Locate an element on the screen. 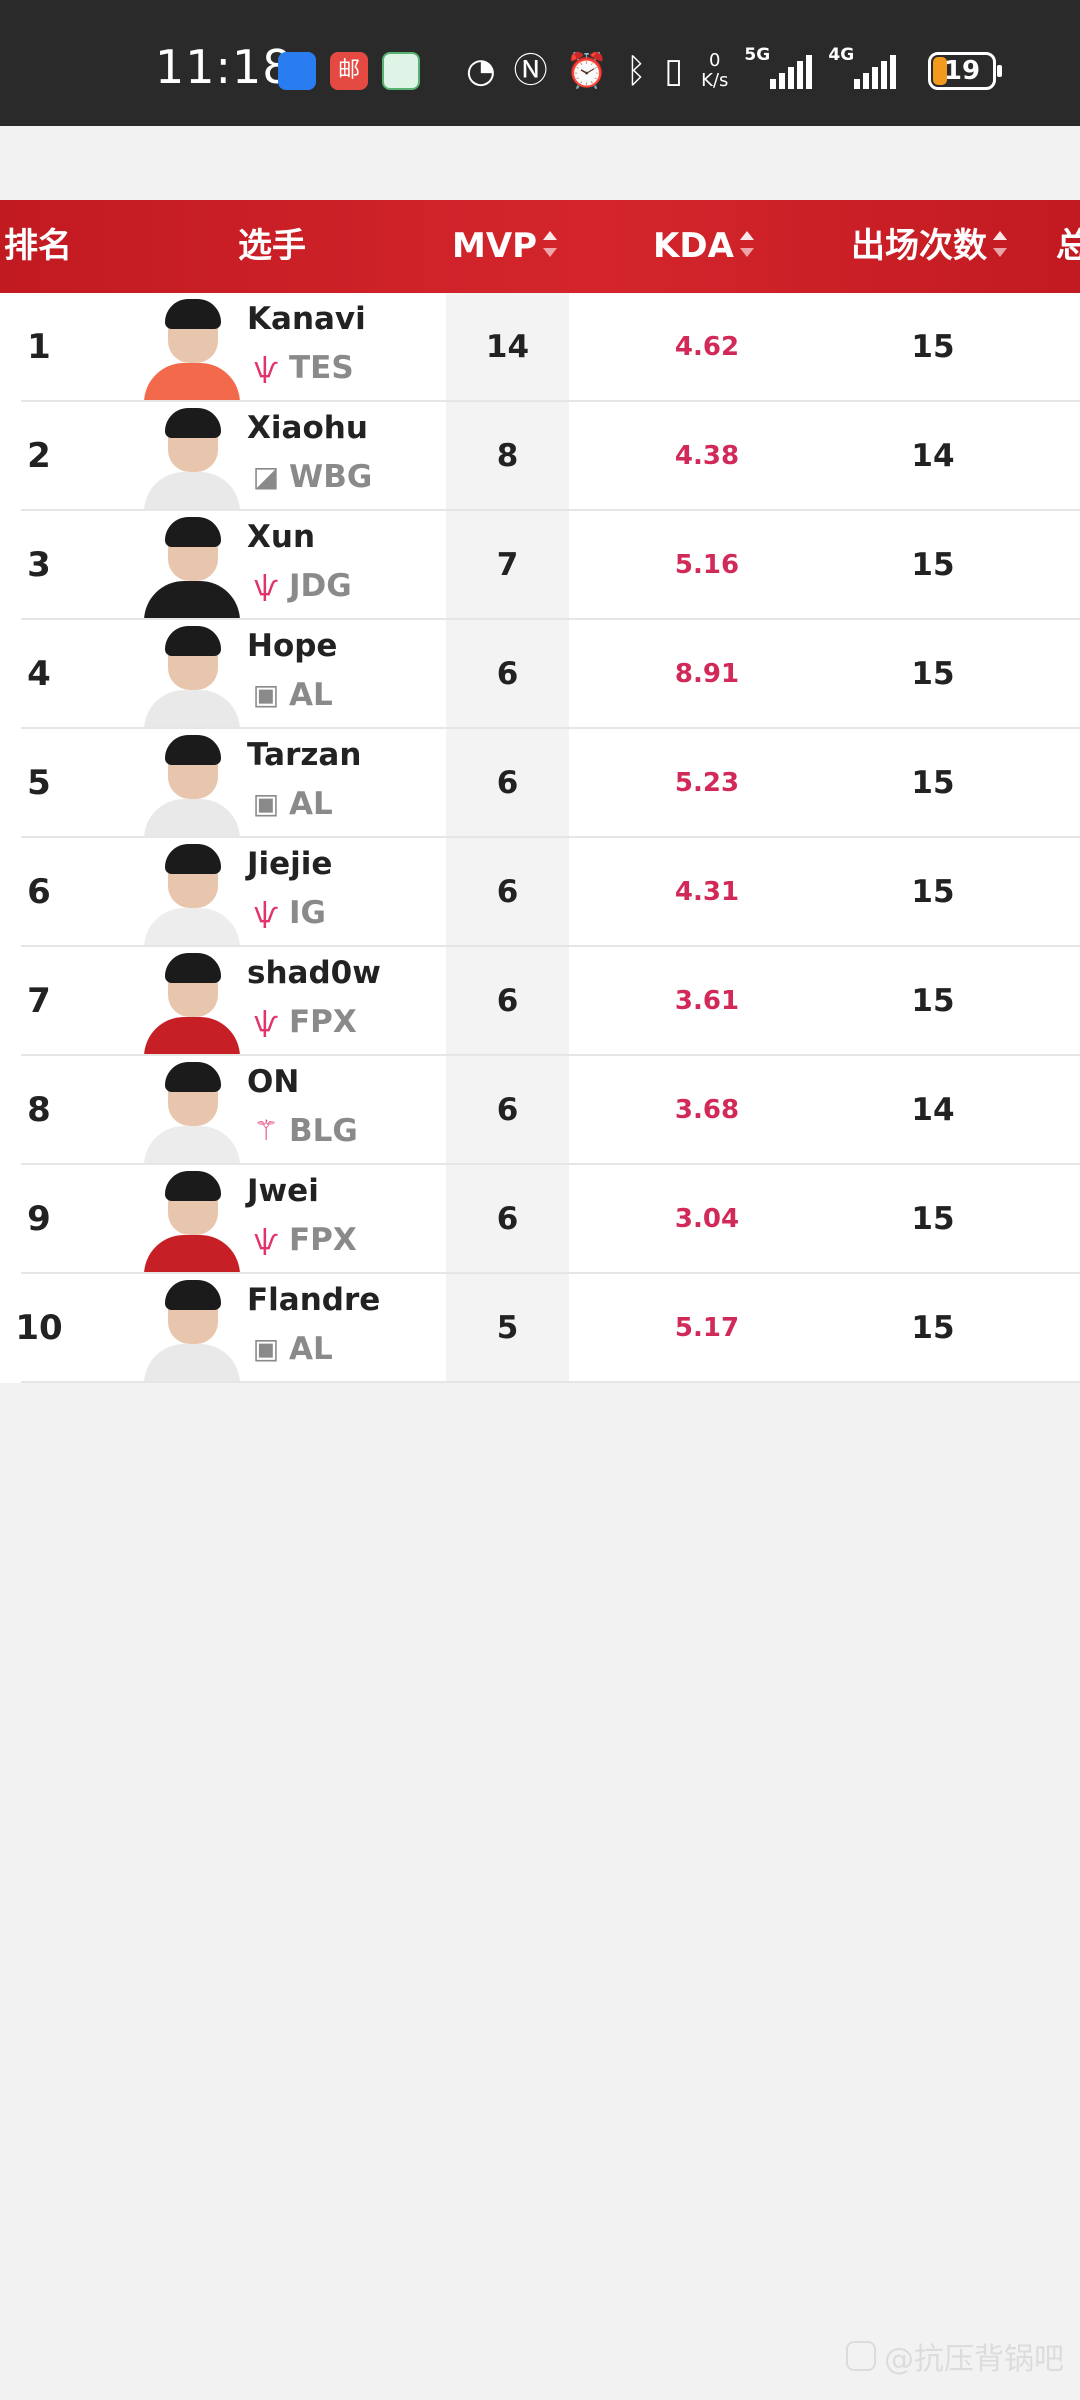 This screenshot has height=2400, width=1080. player-team: ◪ WBG is located at coordinates (312, 477).